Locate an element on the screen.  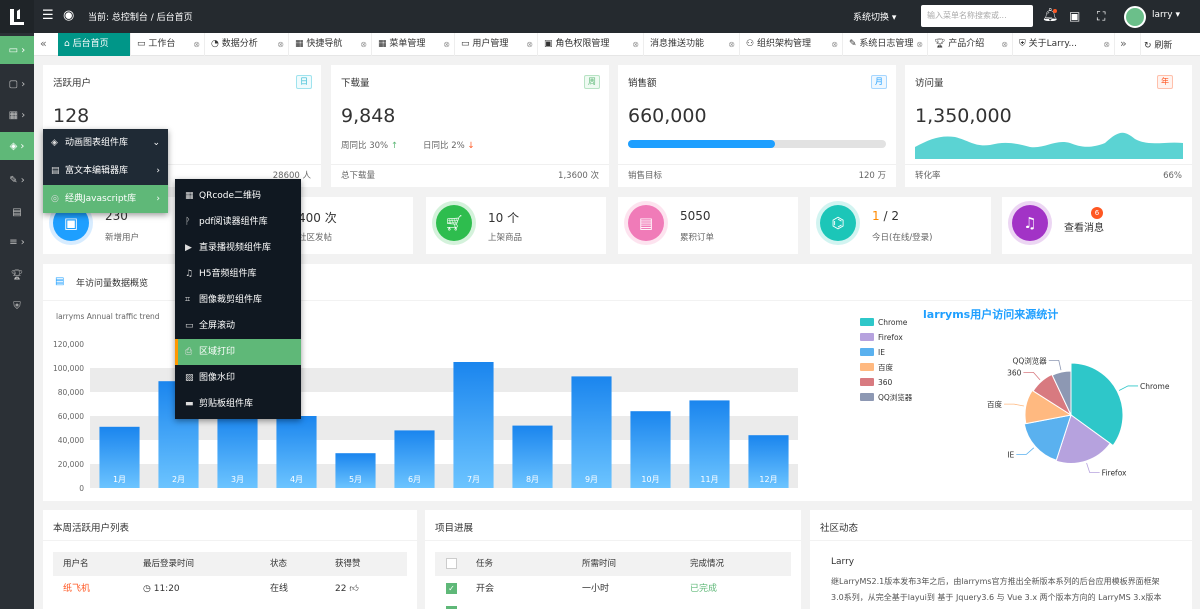
x-tick-label: 1月 is located at coordinates (119, 479).